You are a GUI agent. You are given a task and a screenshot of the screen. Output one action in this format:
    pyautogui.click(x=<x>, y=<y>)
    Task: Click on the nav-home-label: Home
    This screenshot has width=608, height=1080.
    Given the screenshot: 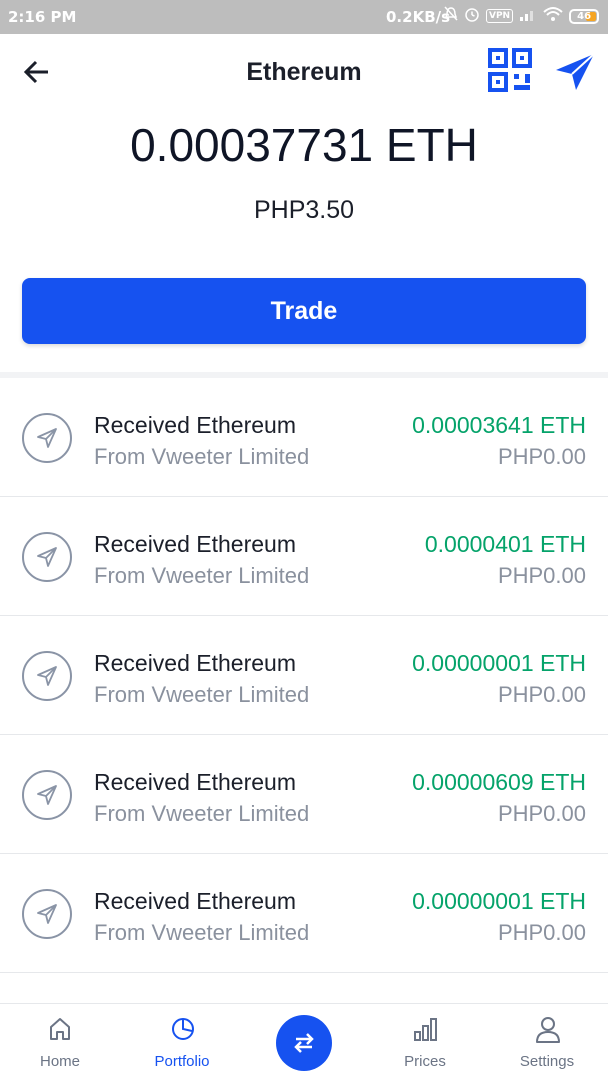 What is the action you would take?
    pyautogui.click(x=59, y=1061)
    